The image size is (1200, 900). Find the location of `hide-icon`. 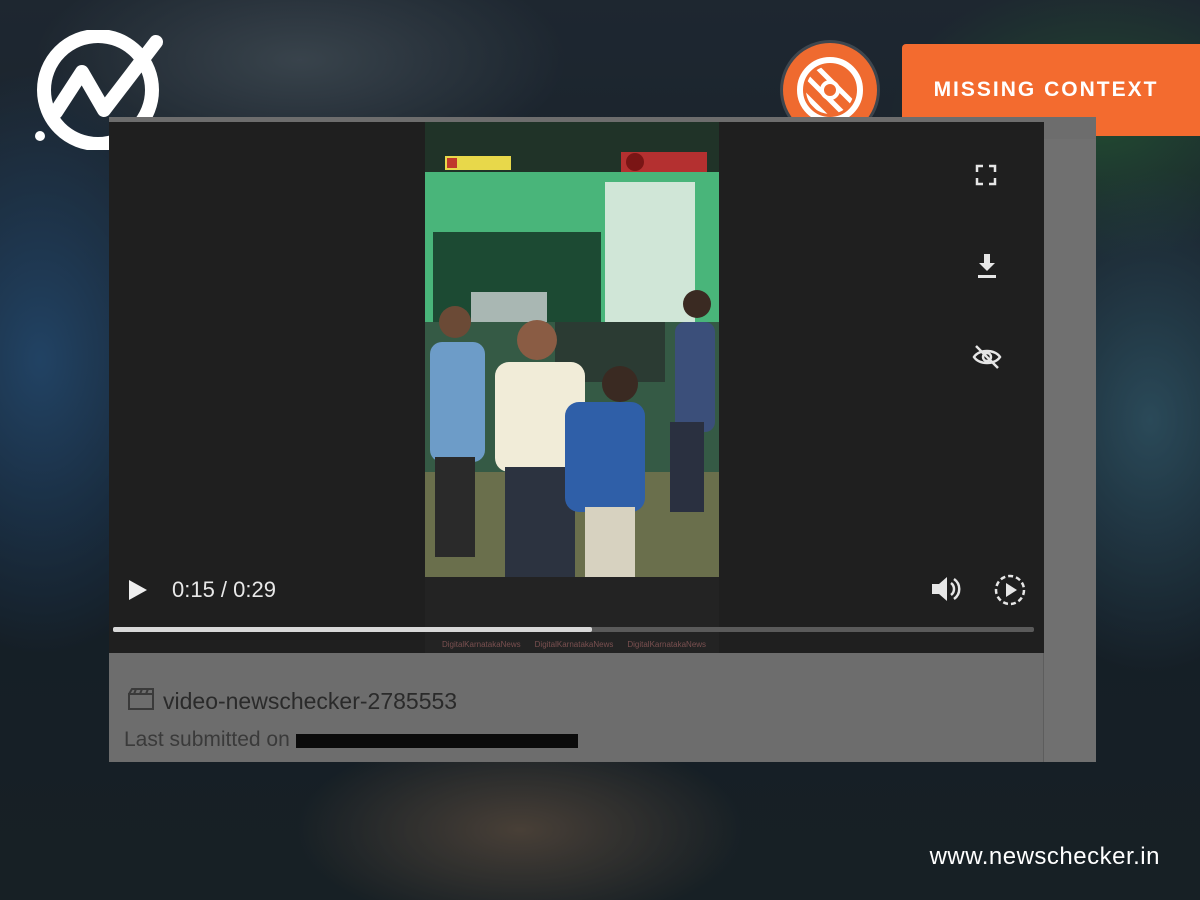

hide-icon is located at coordinates (987, 359).